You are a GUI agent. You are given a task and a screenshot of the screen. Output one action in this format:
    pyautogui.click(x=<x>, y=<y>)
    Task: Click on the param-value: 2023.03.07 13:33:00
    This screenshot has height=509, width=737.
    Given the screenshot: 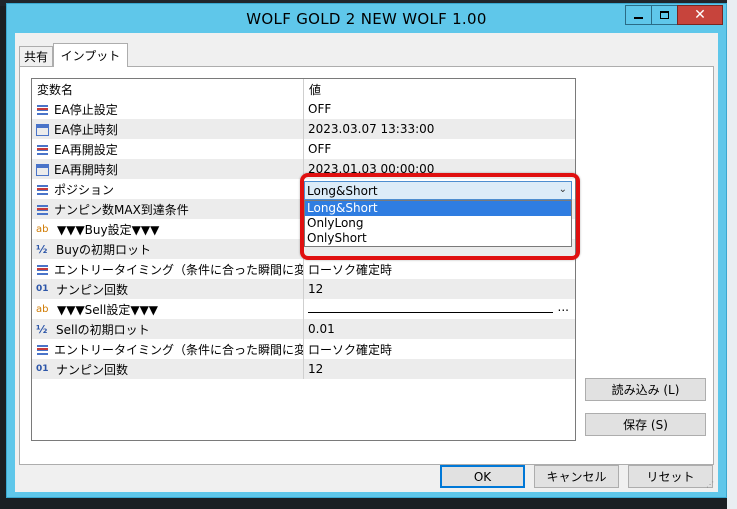 What is the action you would take?
    pyautogui.click(x=439, y=129)
    